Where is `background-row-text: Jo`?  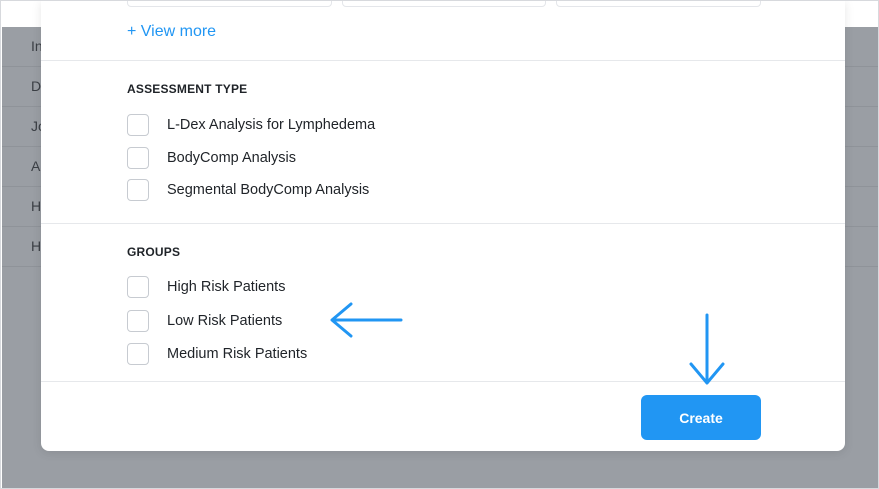
background-row-text: Jo is located at coordinates (36, 126).